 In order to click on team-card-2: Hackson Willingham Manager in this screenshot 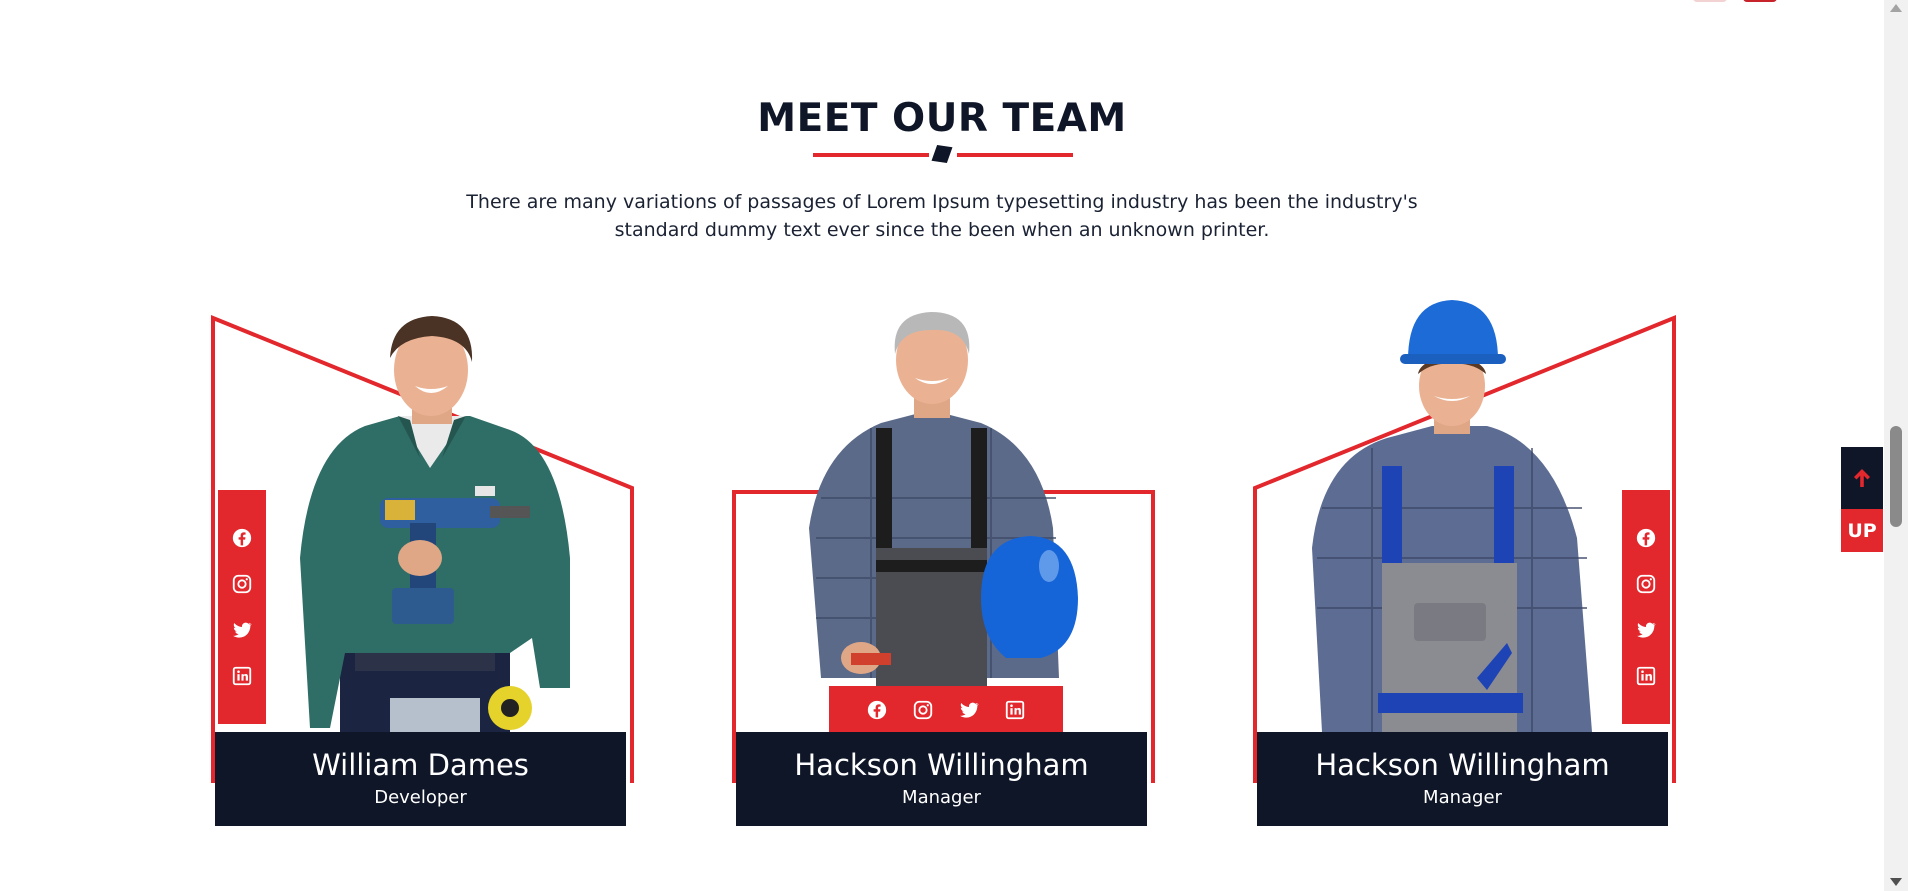, I will do `click(946, 563)`.